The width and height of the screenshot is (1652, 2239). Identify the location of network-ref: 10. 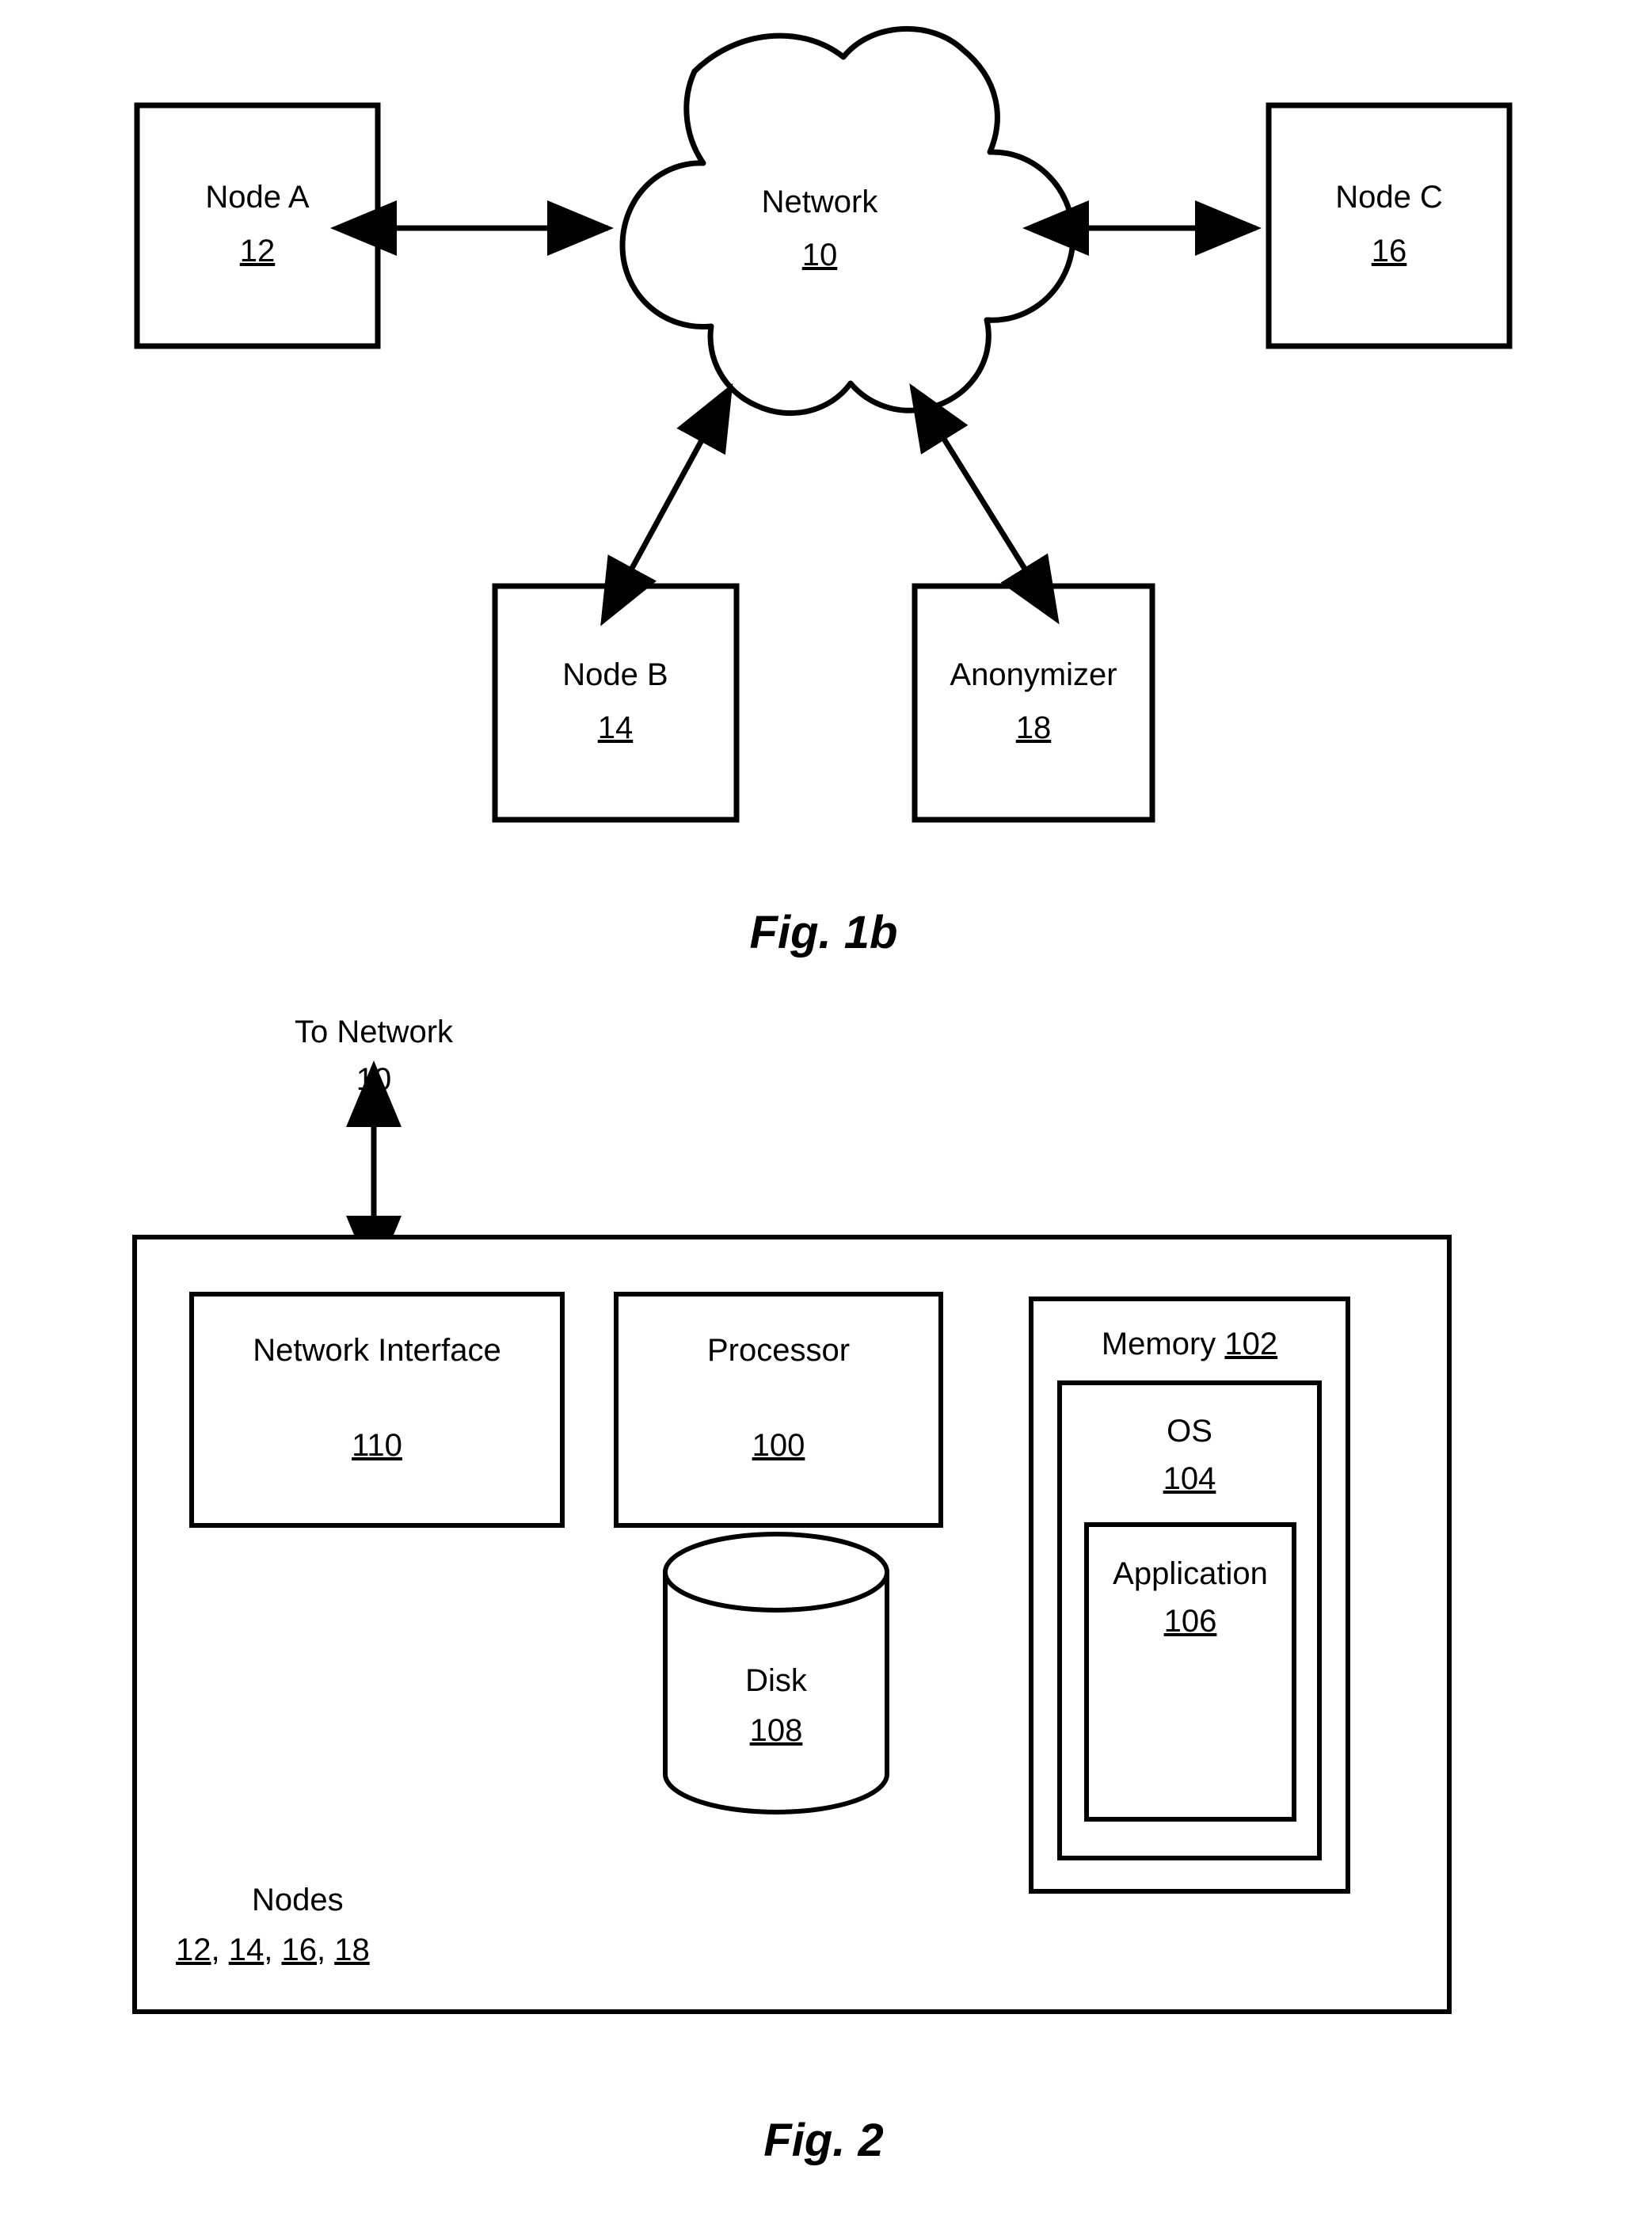
(820, 255).